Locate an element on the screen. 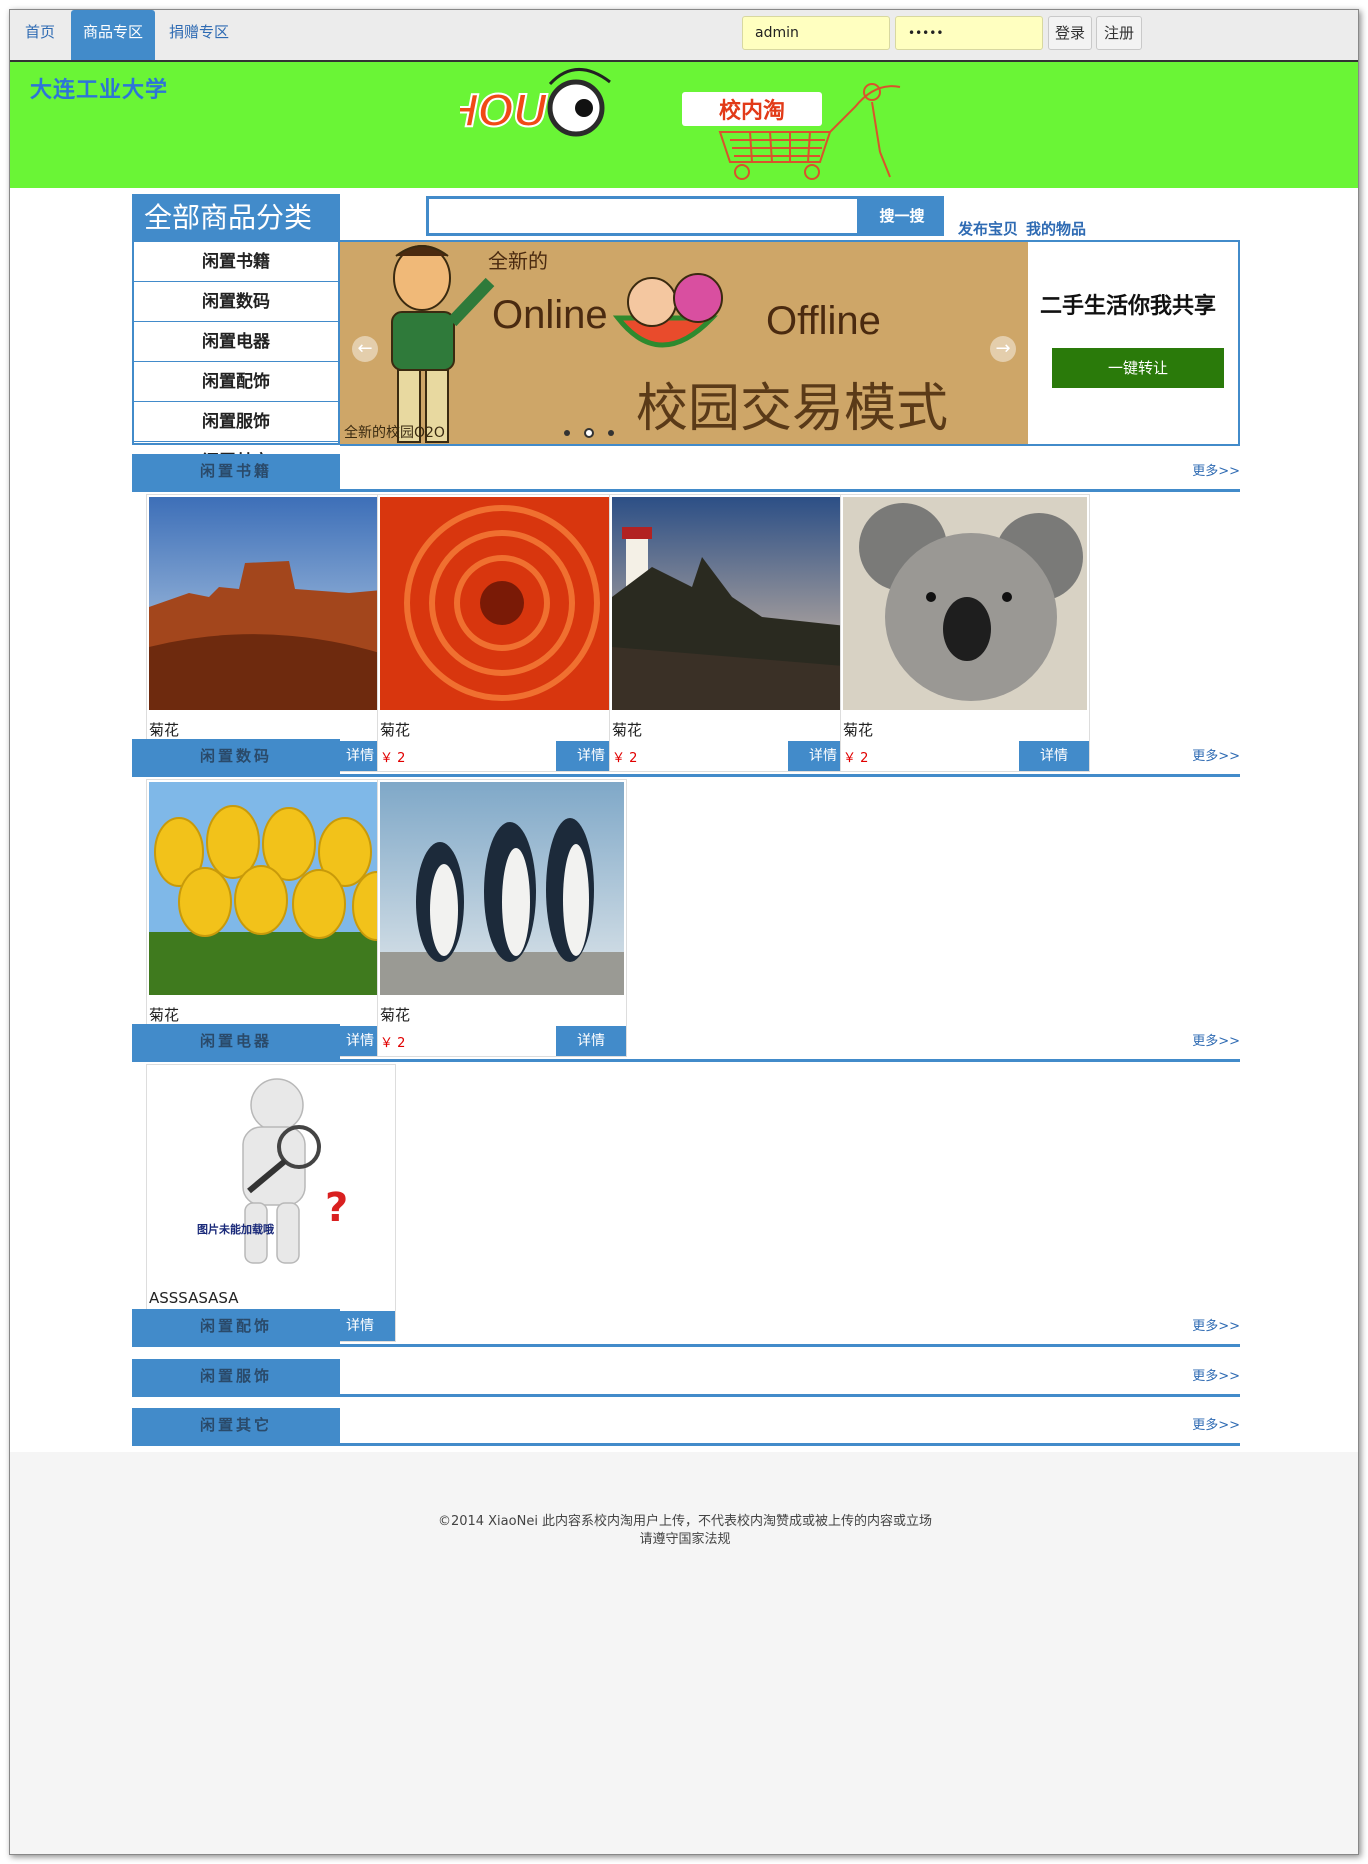 This screenshot has height=1864, width=1368. school-name: 大连工业大学 is located at coordinates (99, 90).